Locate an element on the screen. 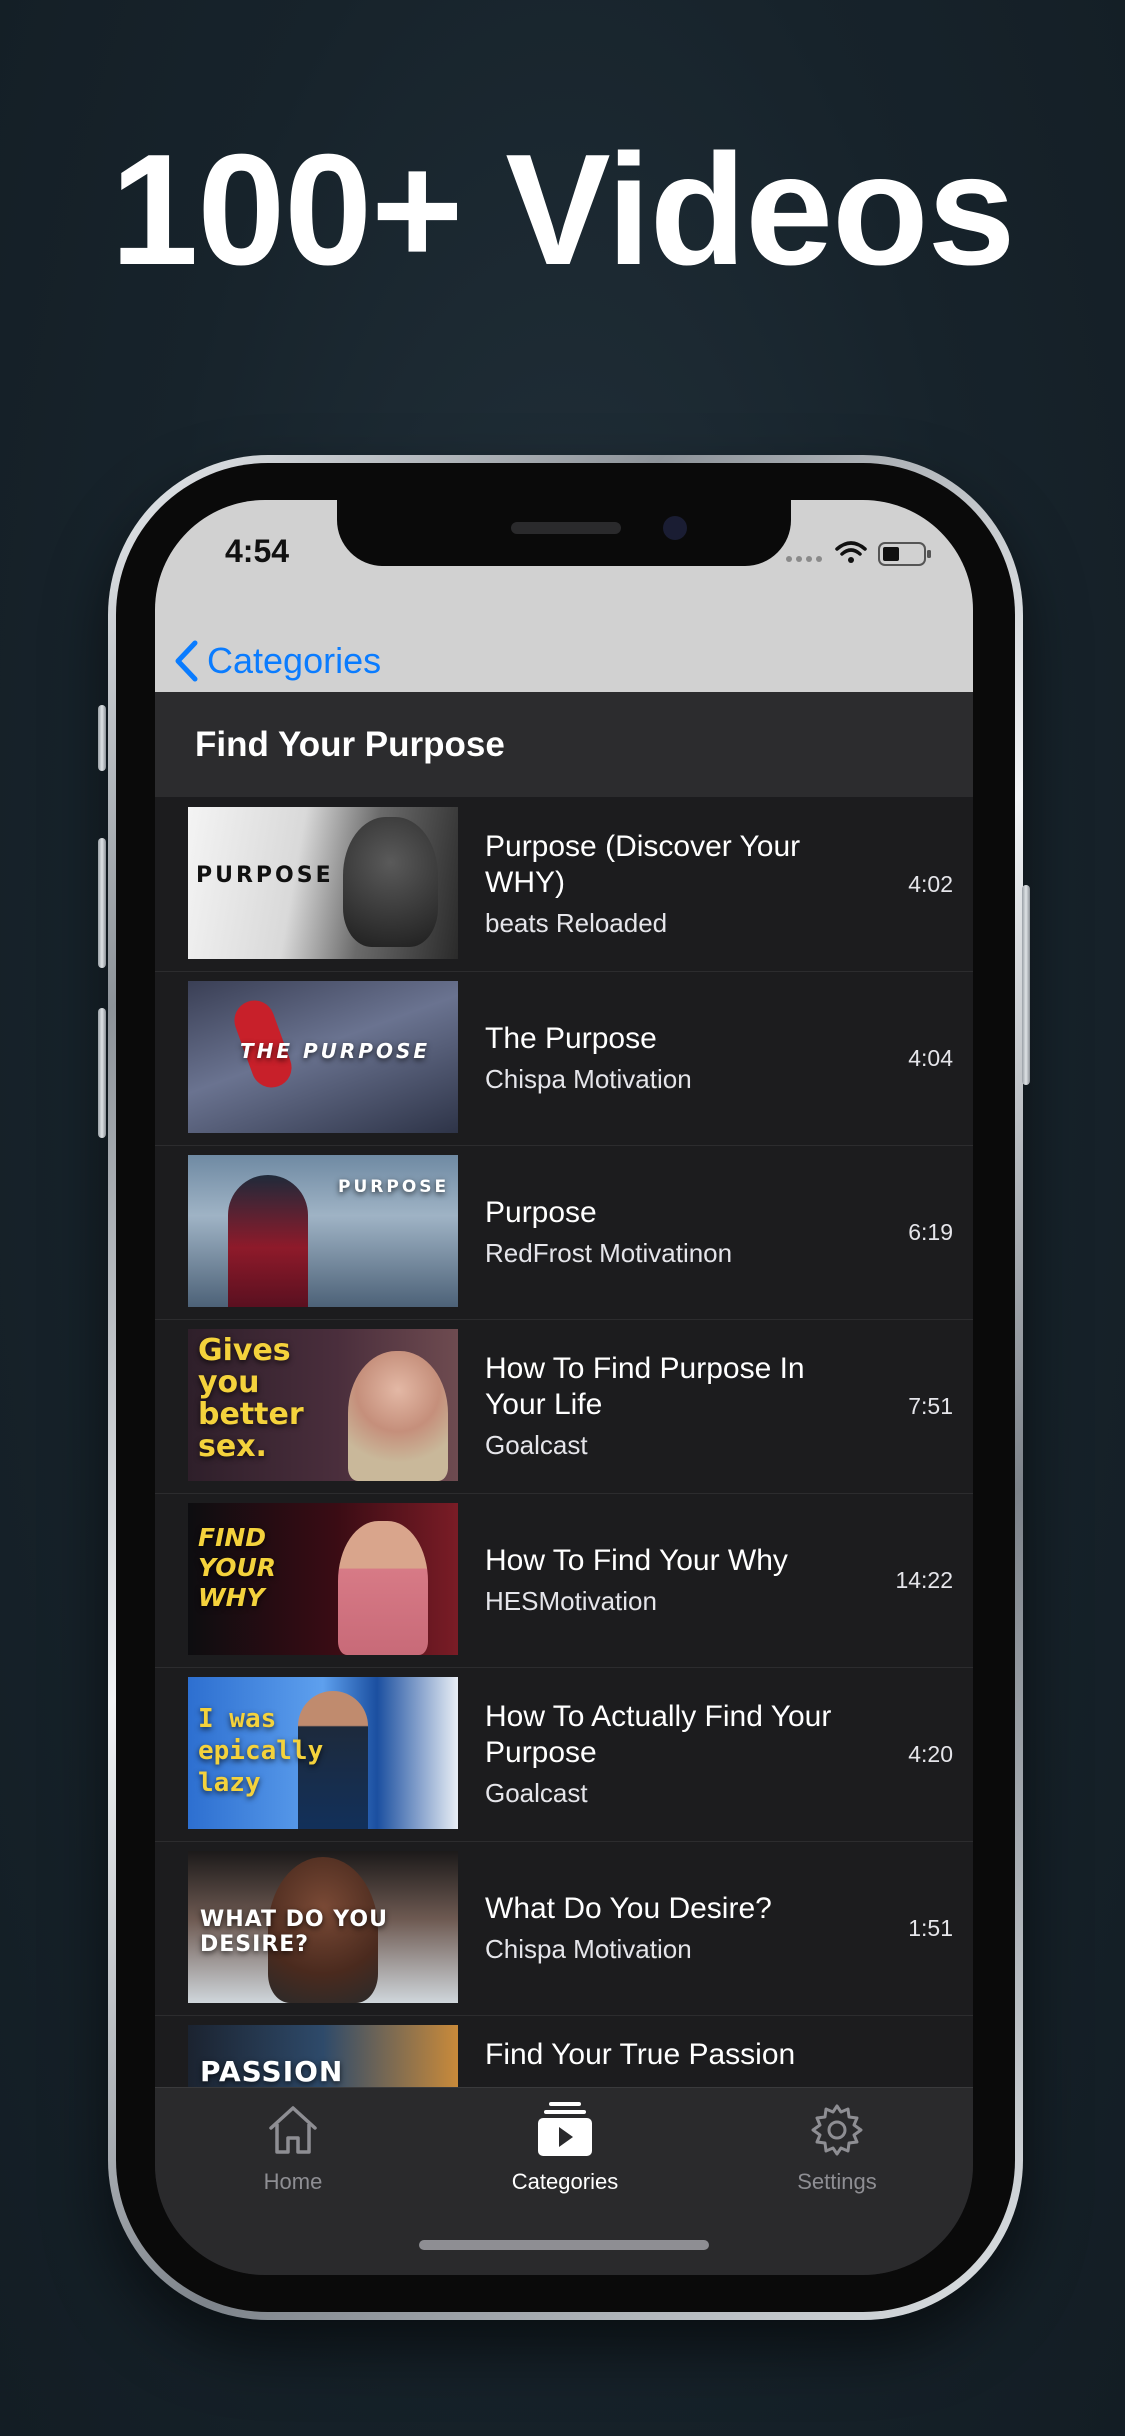  power-button is located at coordinates (1026, 985).